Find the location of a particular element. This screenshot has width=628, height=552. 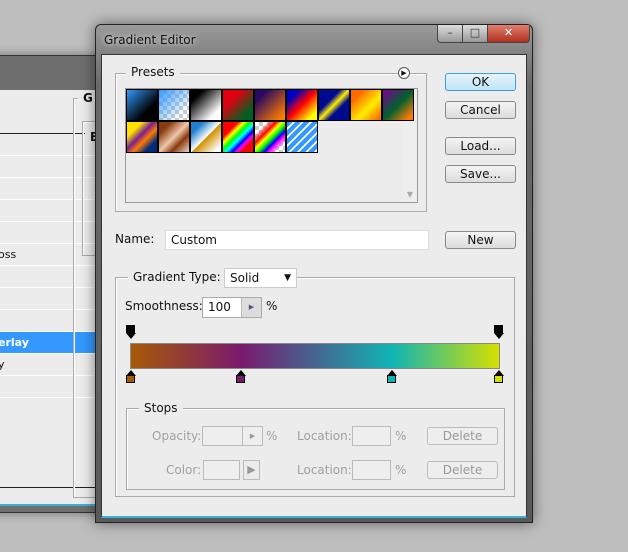

opacity-label: Opacity: is located at coordinates (177, 436).